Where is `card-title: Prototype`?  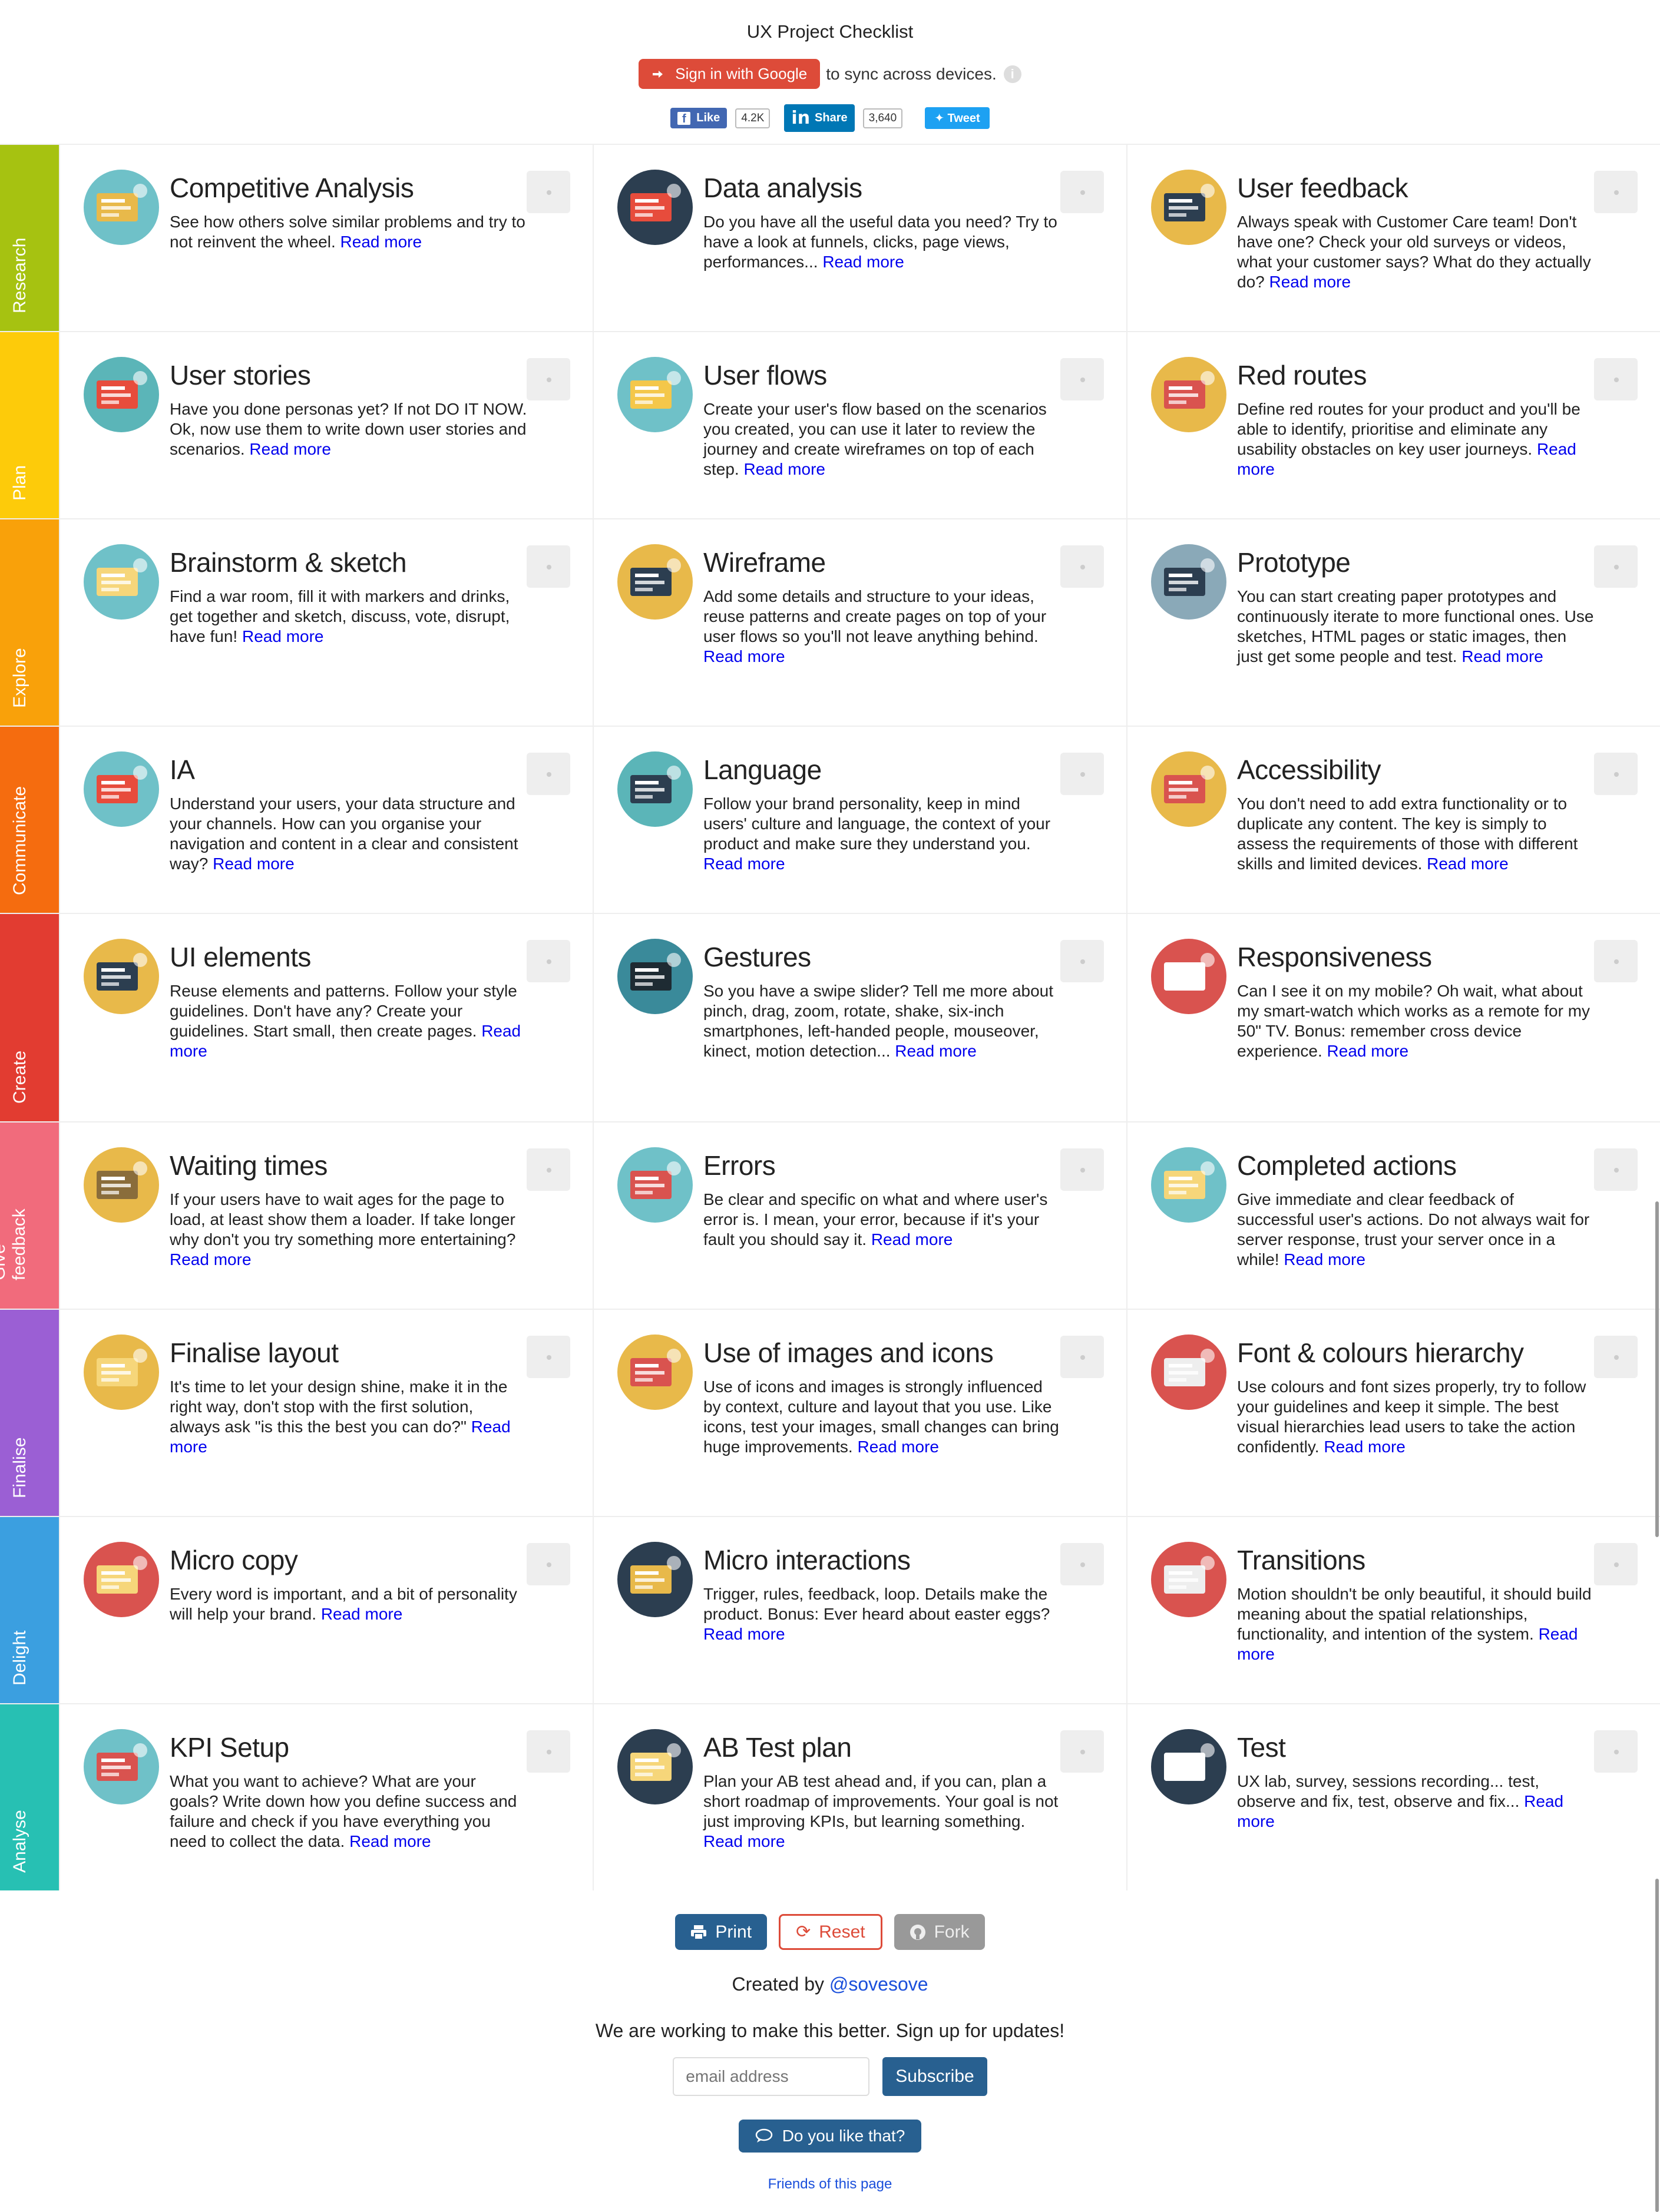
card-title: Prototype is located at coordinates (1294, 562).